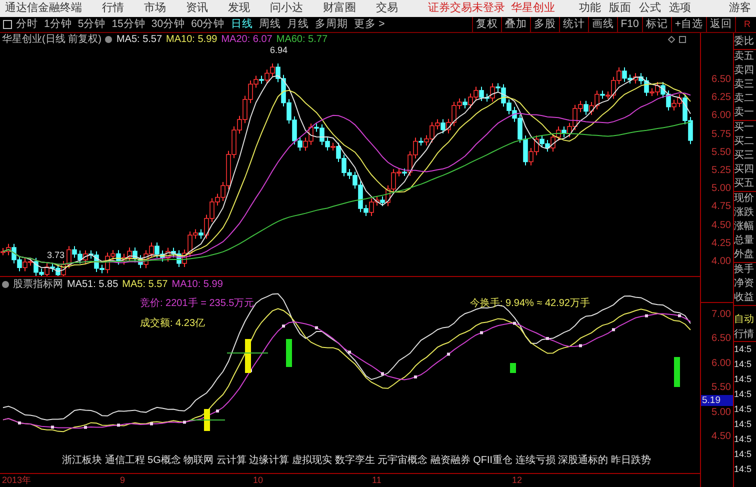 The height and width of the screenshot is (487, 756). I want to click on period-tab: 15分钟, so click(129, 24).